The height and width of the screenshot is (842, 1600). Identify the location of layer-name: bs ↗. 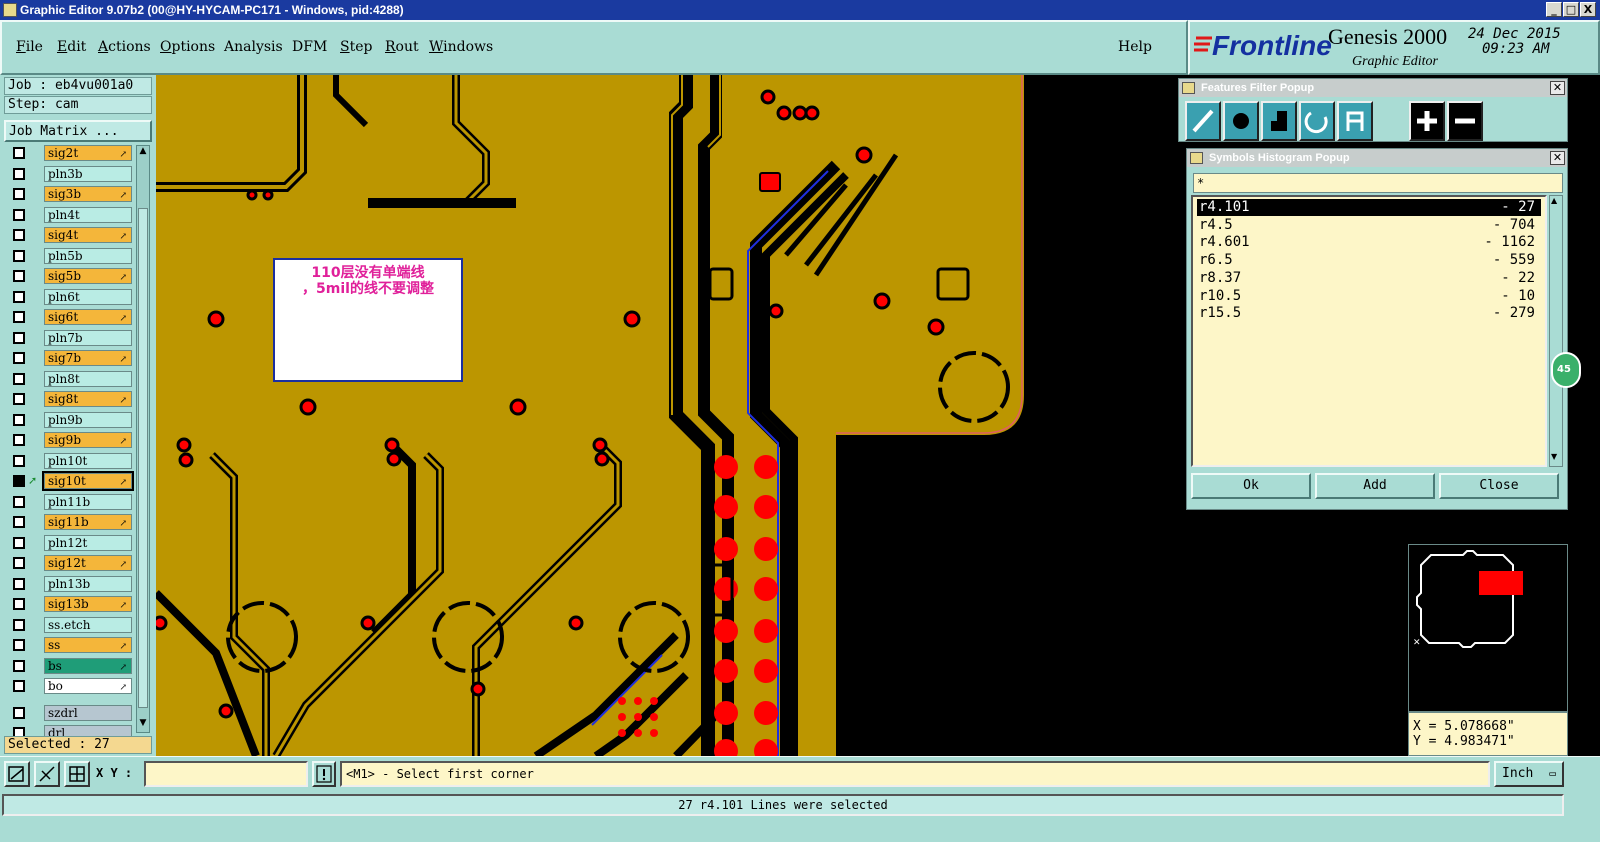
(88, 665).